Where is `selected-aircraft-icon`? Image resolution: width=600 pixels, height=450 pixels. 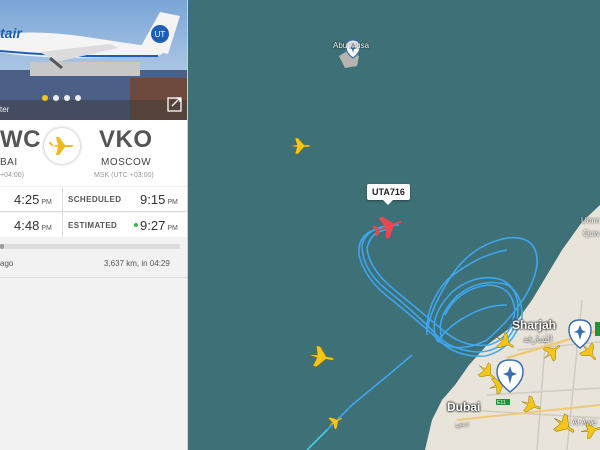 selected-aircraft-icon is located at coordinates (387, 226).